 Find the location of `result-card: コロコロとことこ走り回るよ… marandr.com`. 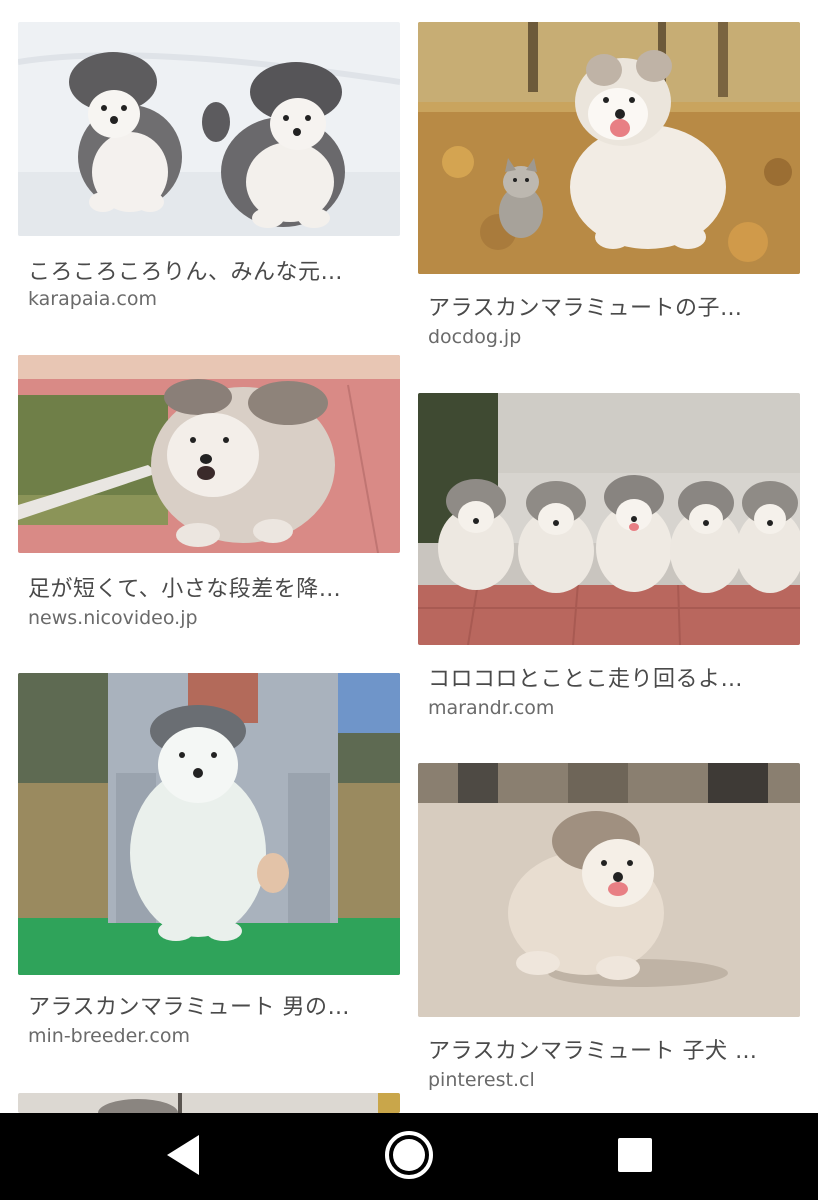

result-card: コロコロとことこ走り回るよ… marandr.com is located at coordinates (609, 558).